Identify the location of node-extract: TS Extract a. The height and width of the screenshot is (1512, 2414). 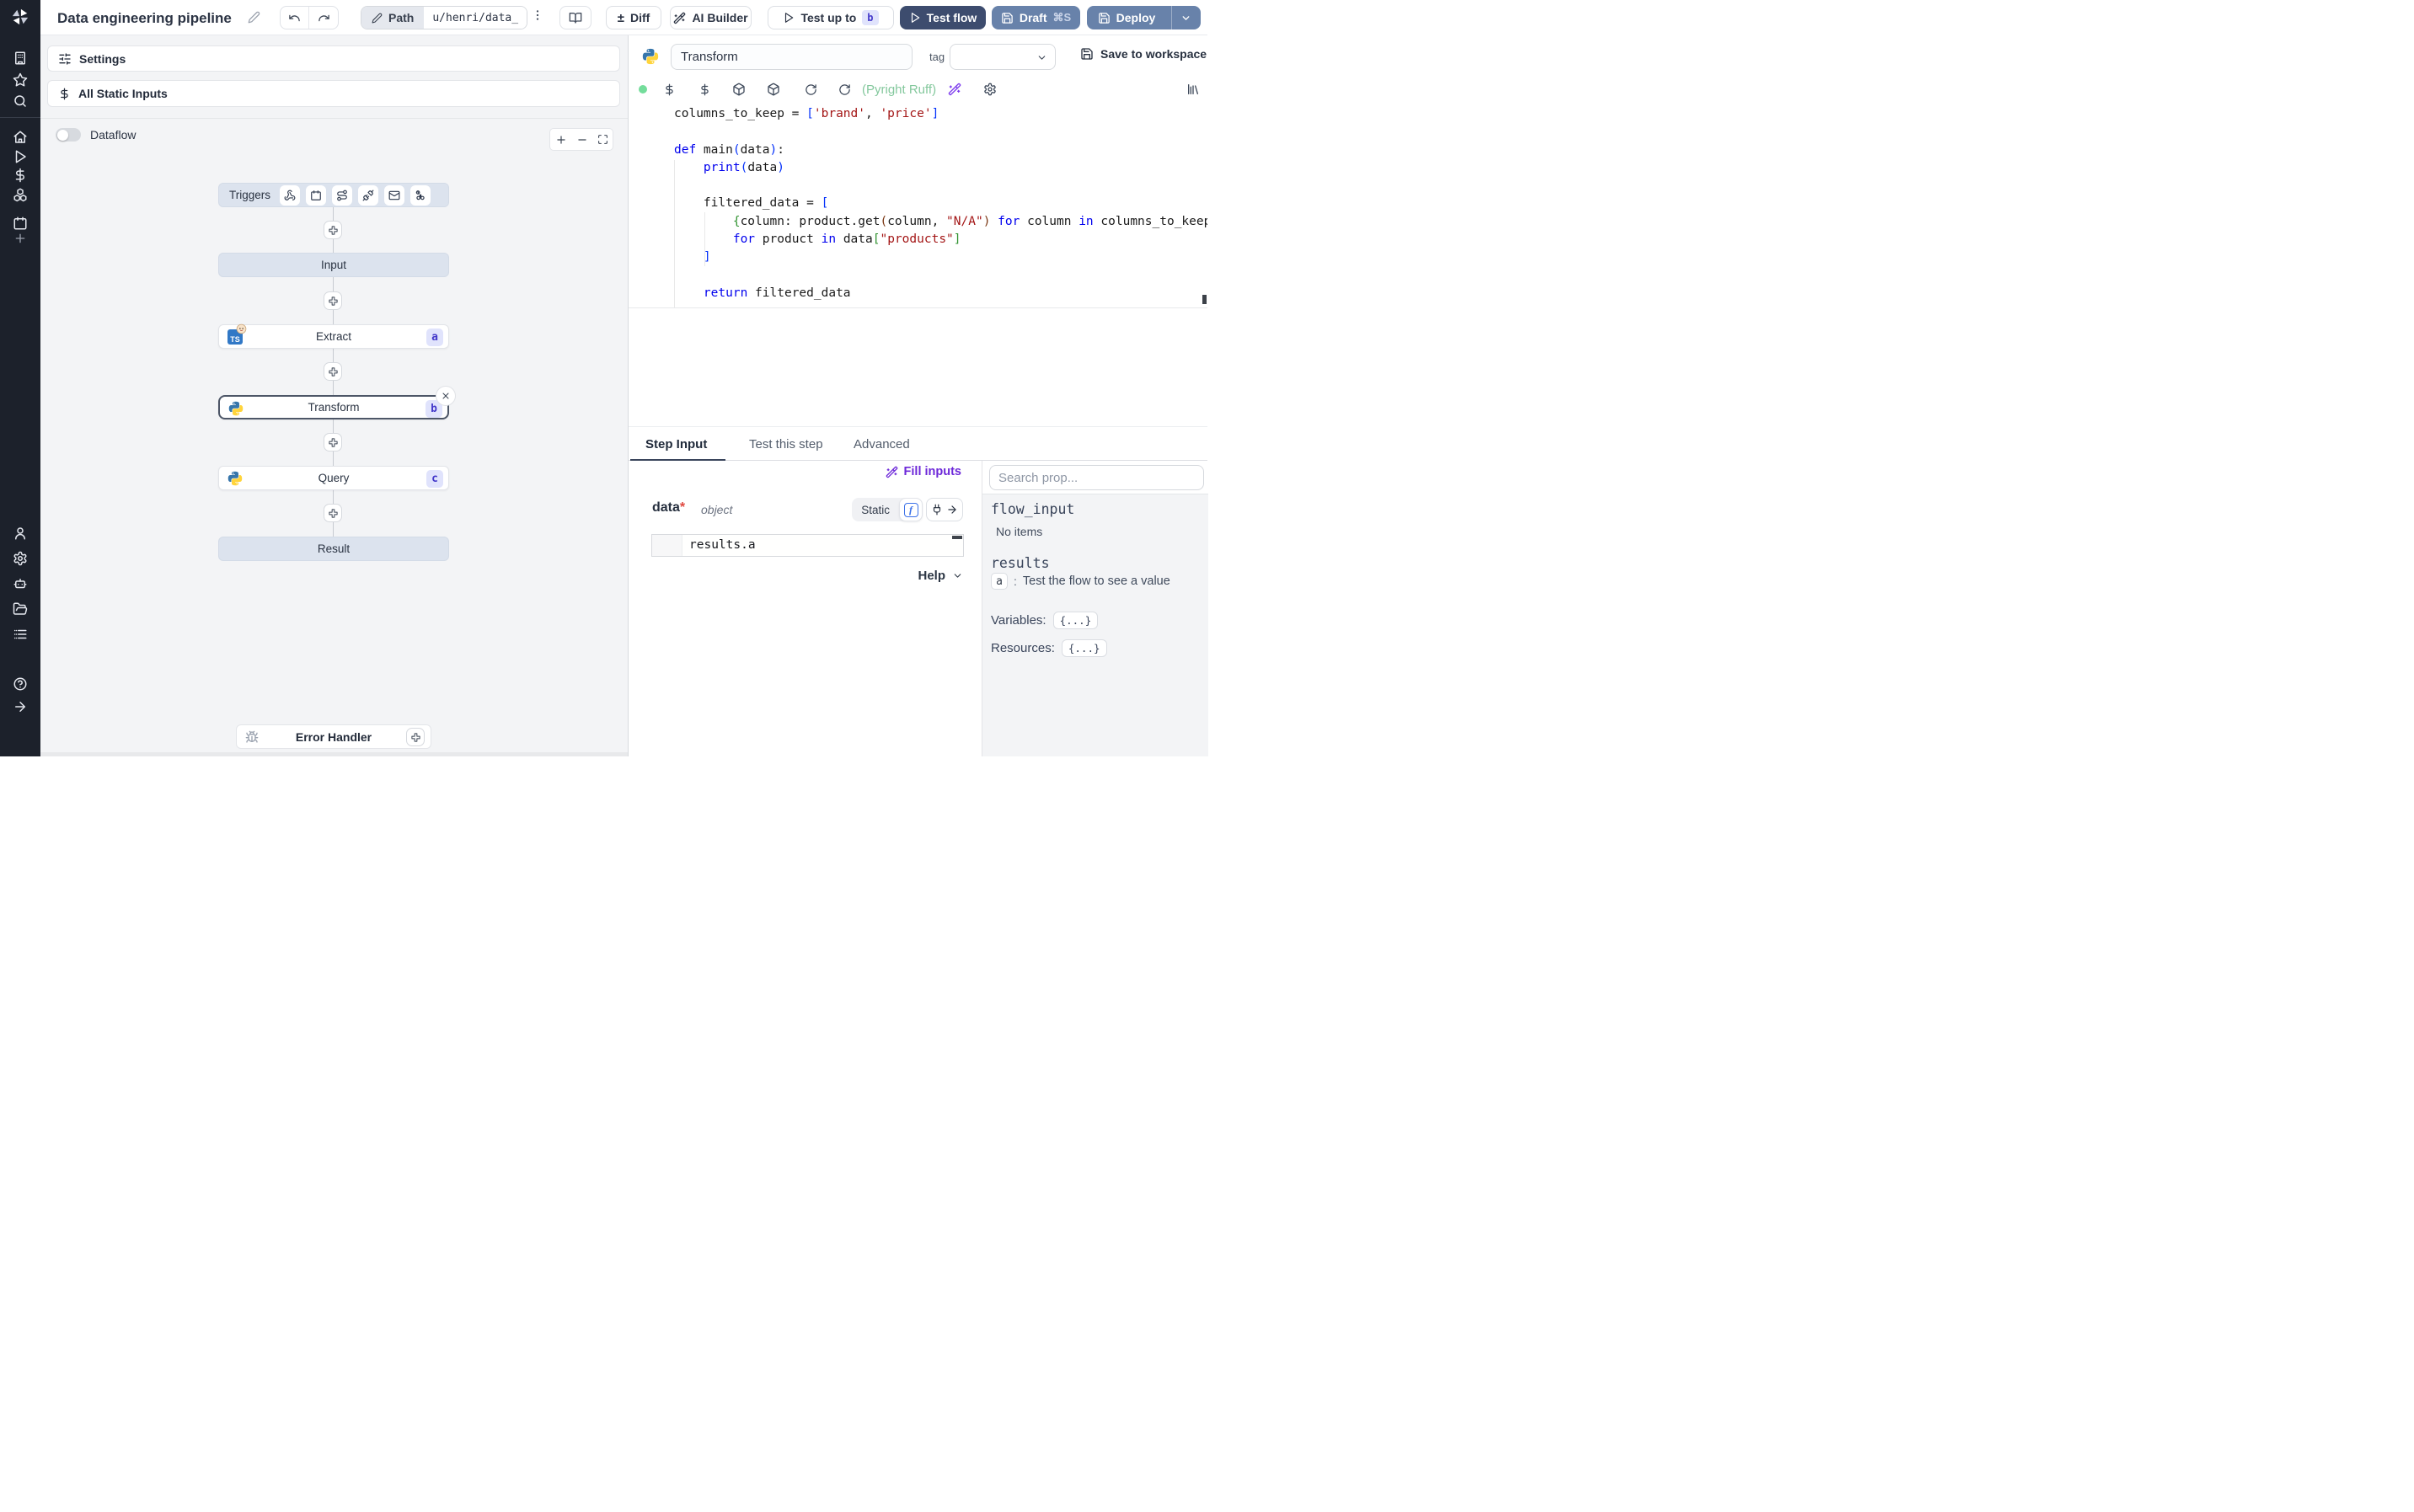
(333, 336).